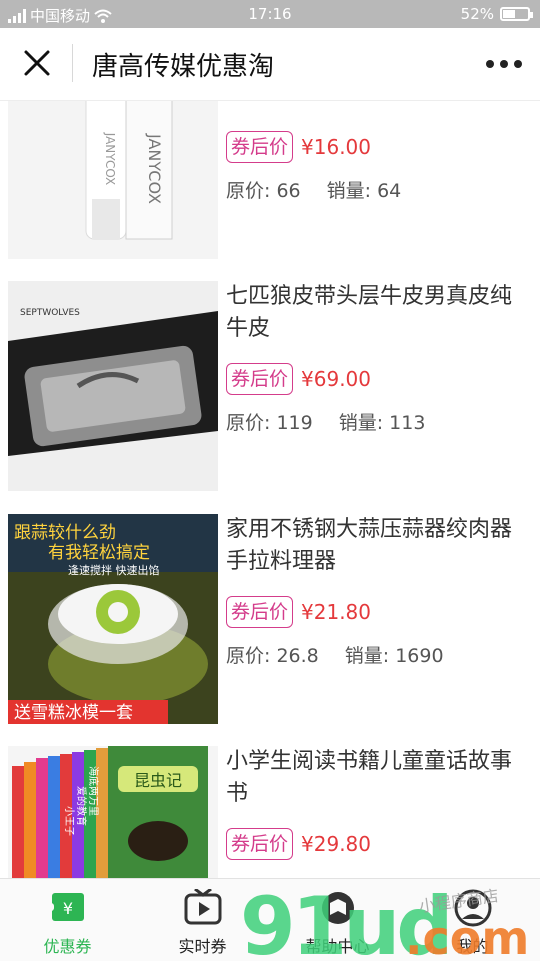 This screenshot has width=540, height=962. What do you see at coordinates (73, 713) in the screenshot?
I see `banner-text-4: 送雪糕冰模一套` at bounding box center [73, 713].